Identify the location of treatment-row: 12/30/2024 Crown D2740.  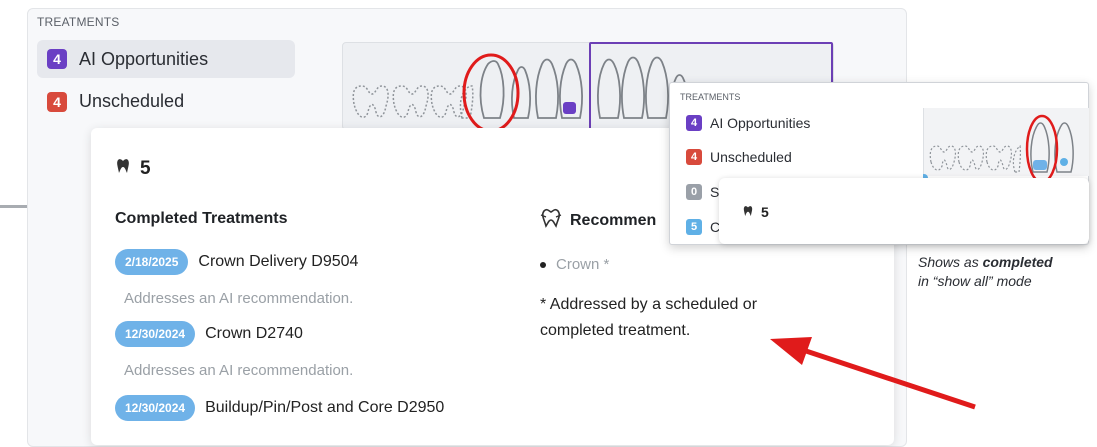
(209, 334).